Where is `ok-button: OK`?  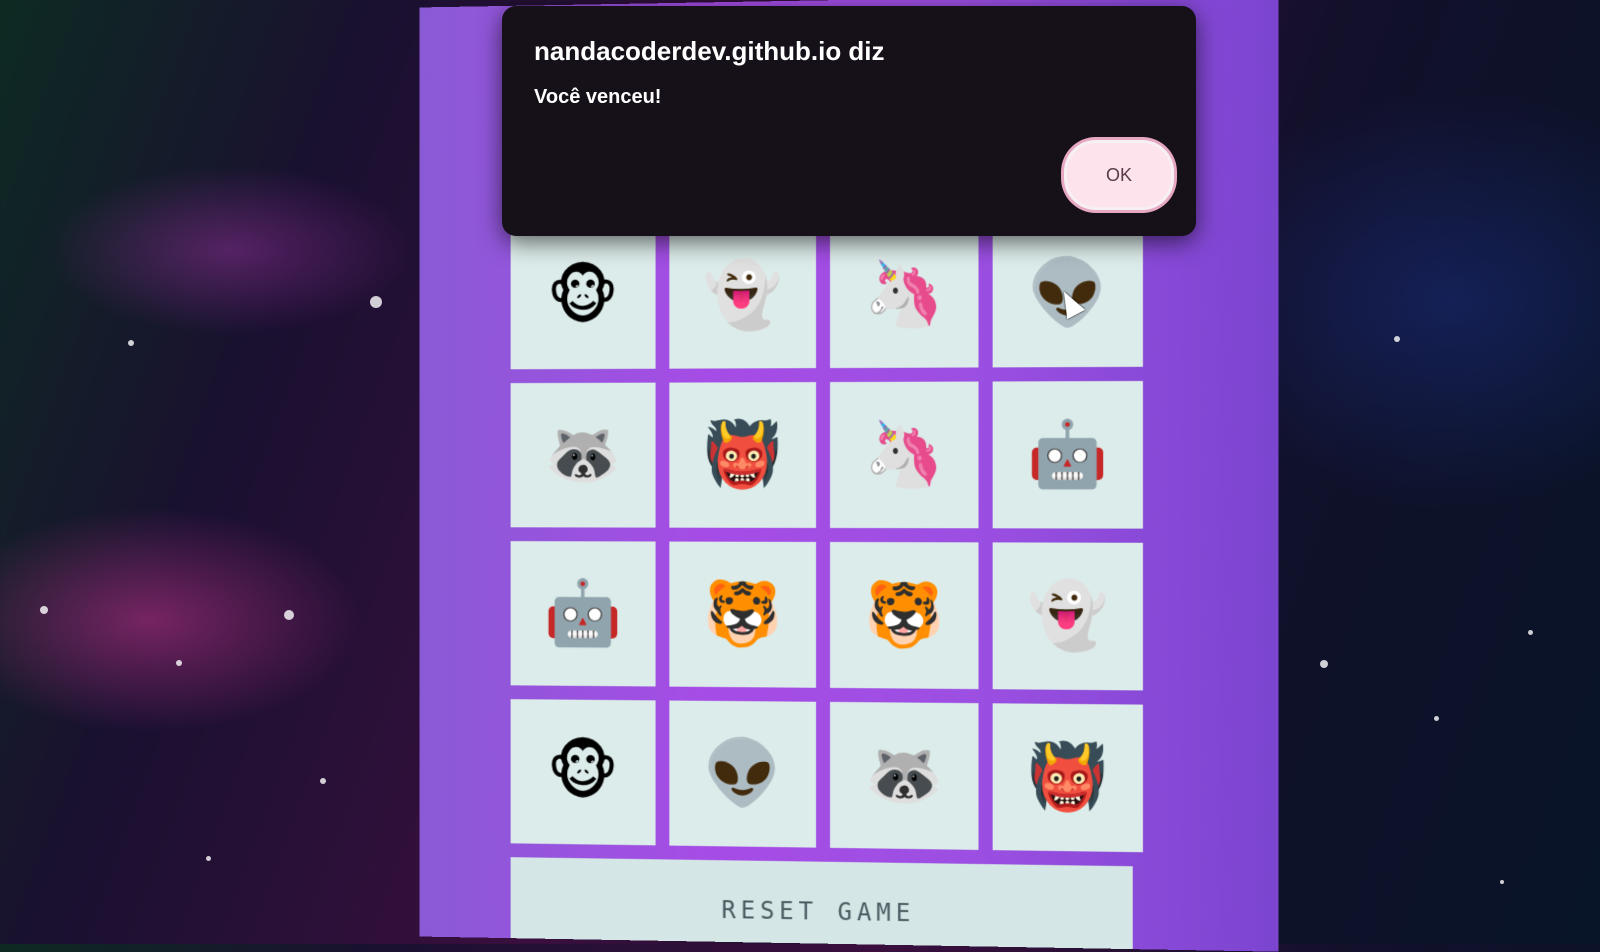
ok-button: OK is located at coordinates (1119, 175).